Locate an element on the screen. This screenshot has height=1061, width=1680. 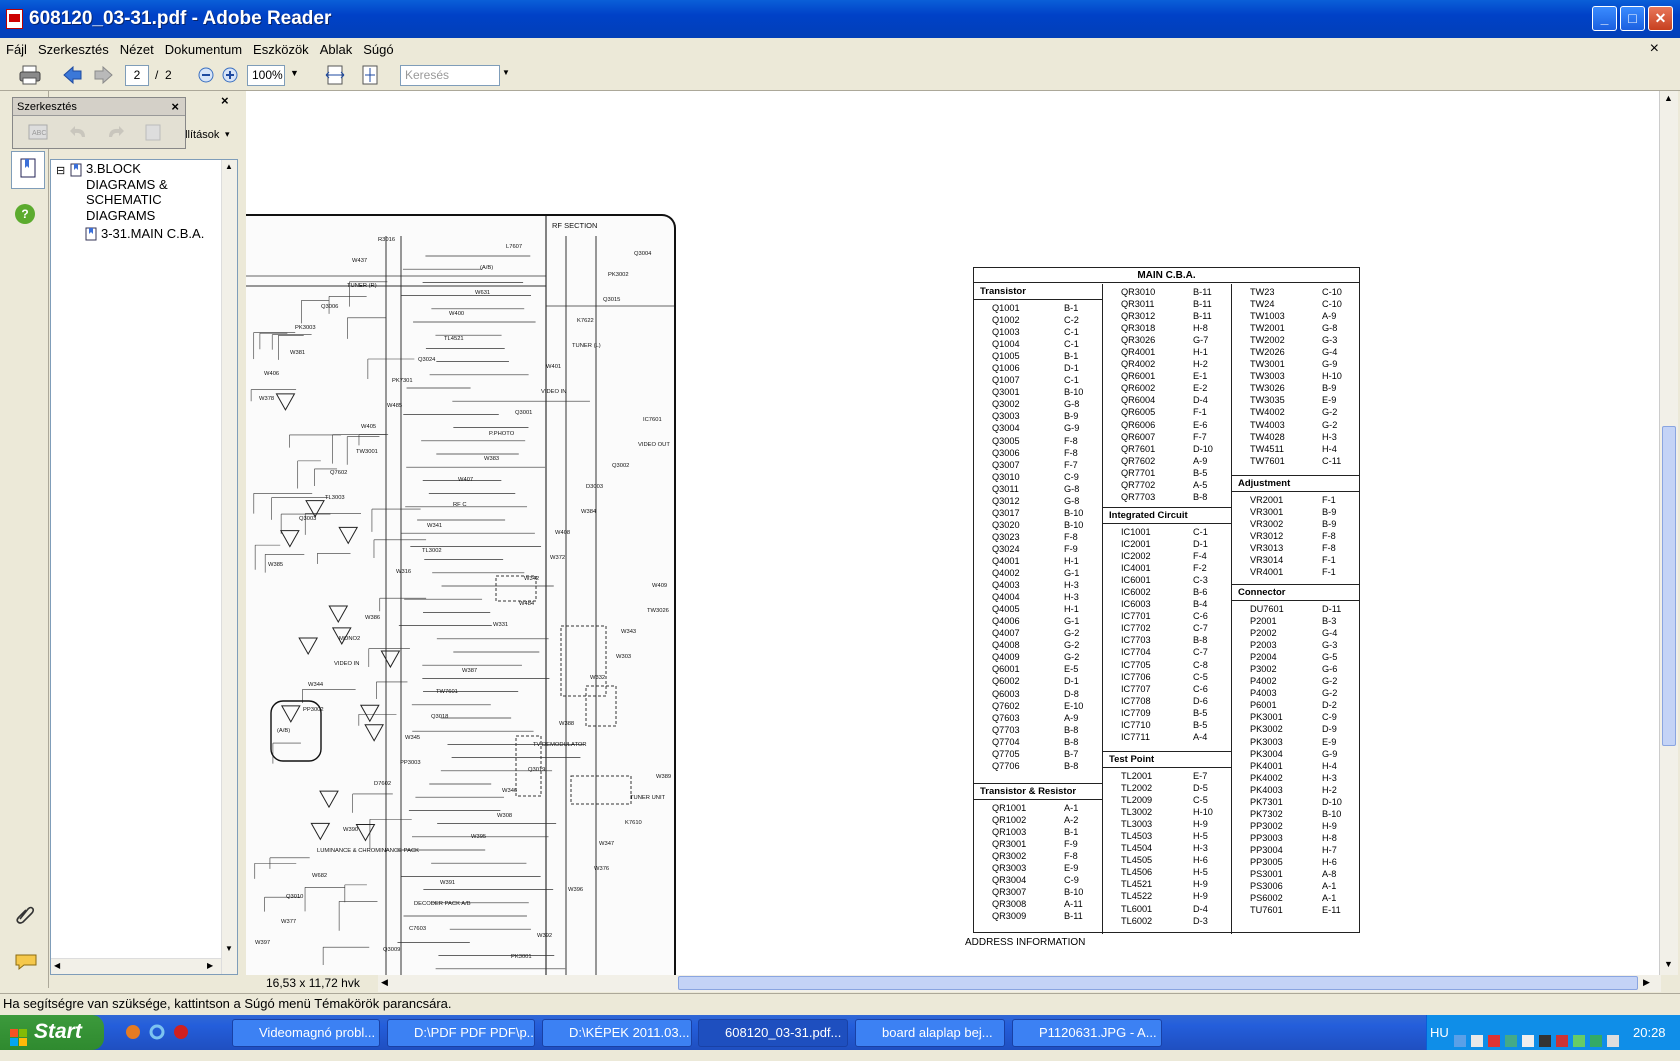
table-row: Q7705 B-7 is located at coordinates (1037, 754).